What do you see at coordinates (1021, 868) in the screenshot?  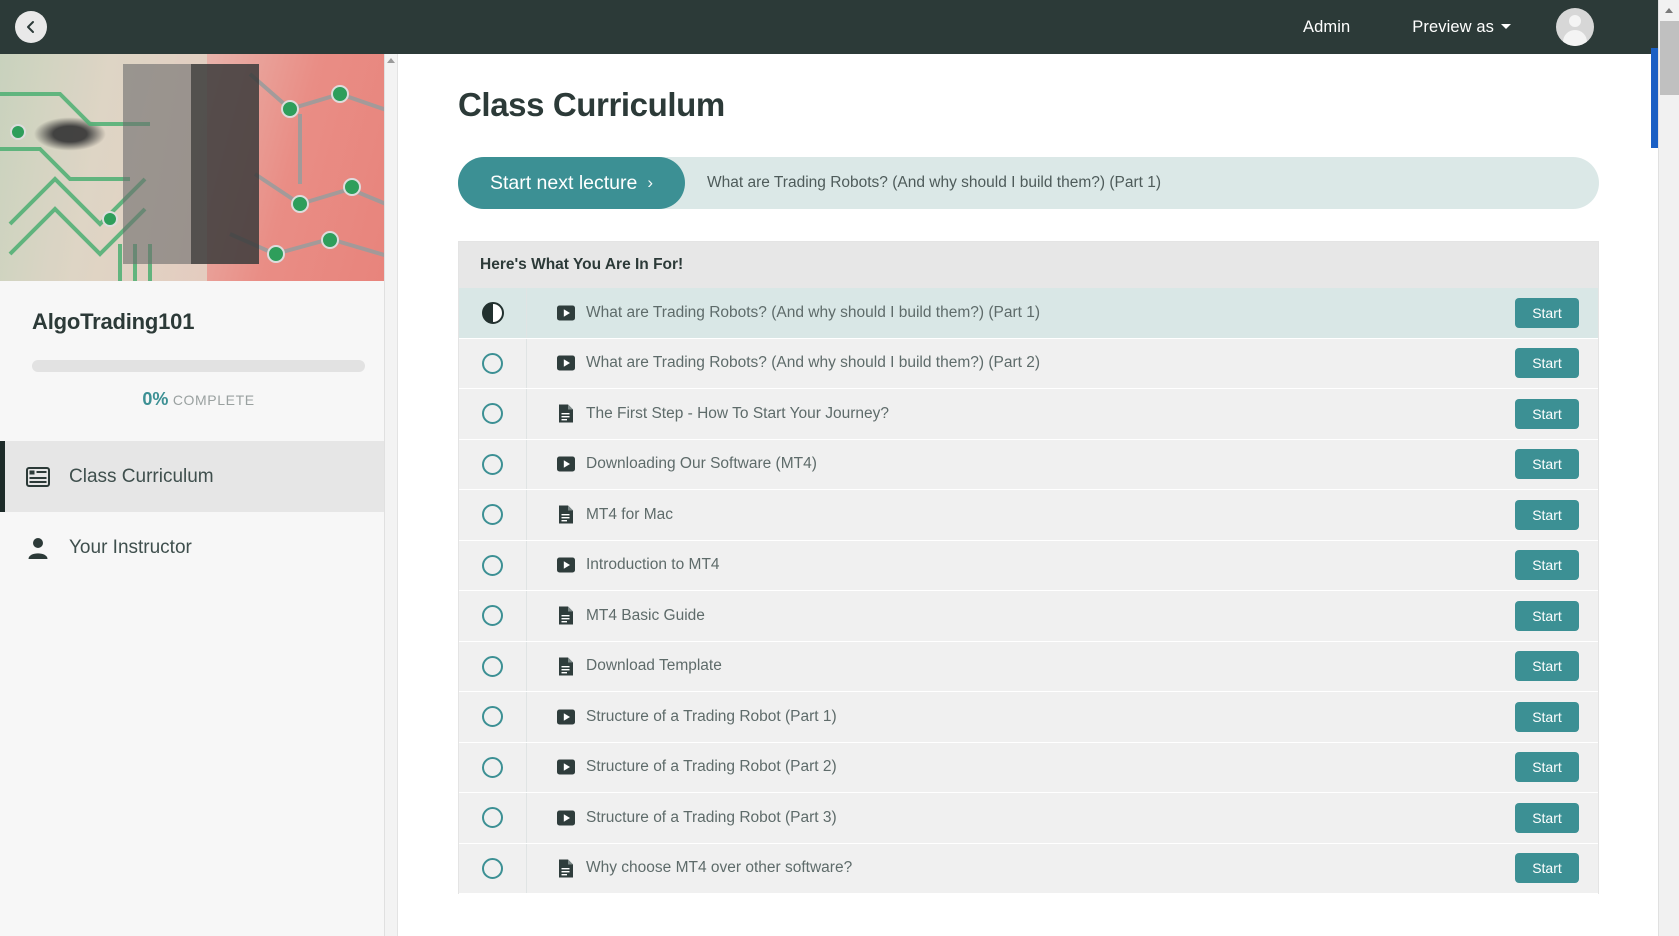 I see `lecture-link: Why choose MT4 over other software?` at bounding box center [1021, 868].